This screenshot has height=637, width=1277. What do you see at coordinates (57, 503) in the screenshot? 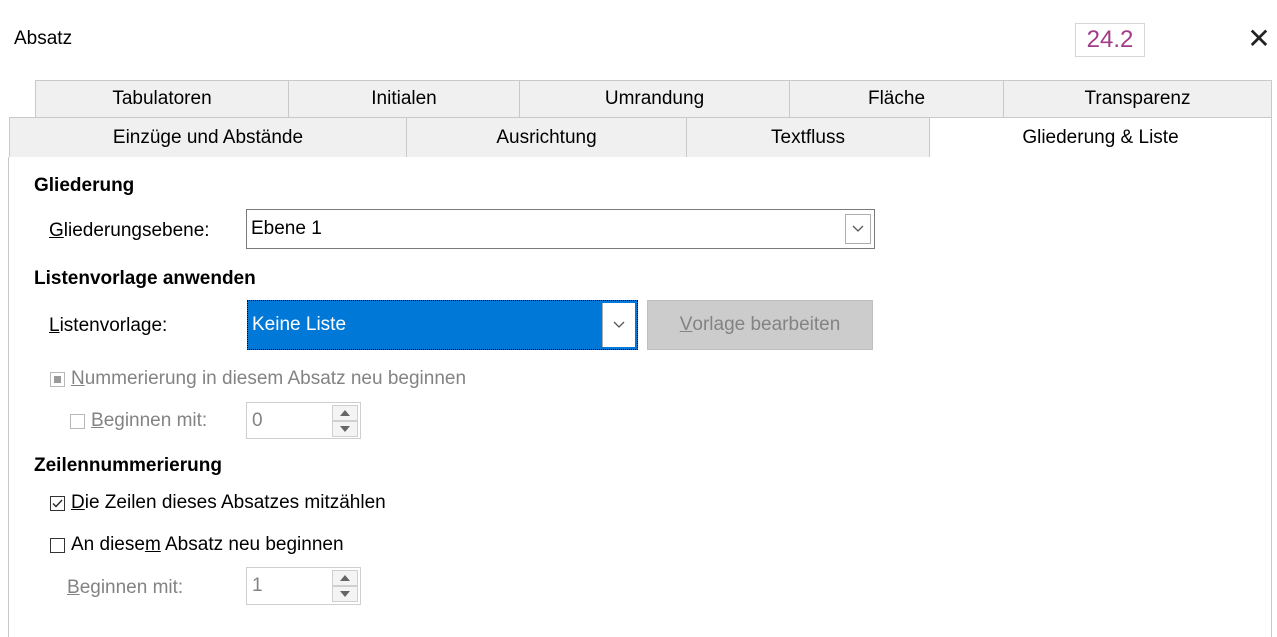
I see `checkmark-icon` at bounding box center [57, 503].